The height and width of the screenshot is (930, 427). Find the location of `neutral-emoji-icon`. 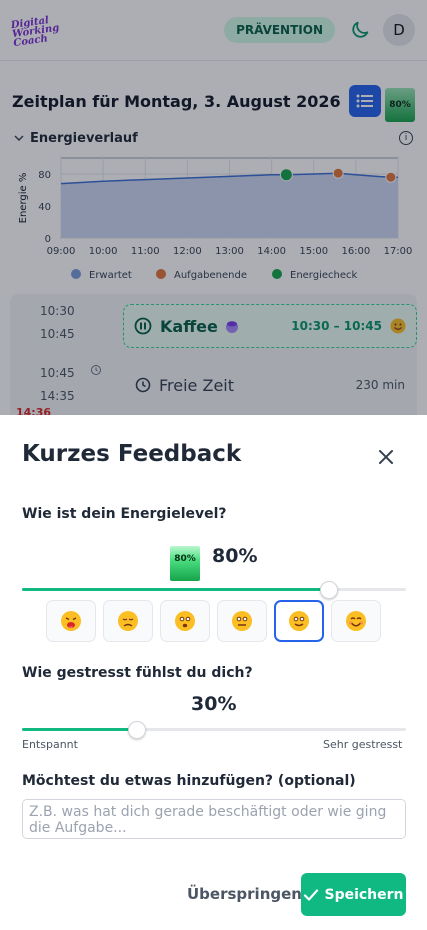

neutral-emoji-icon is located at coordinates (242, 621).